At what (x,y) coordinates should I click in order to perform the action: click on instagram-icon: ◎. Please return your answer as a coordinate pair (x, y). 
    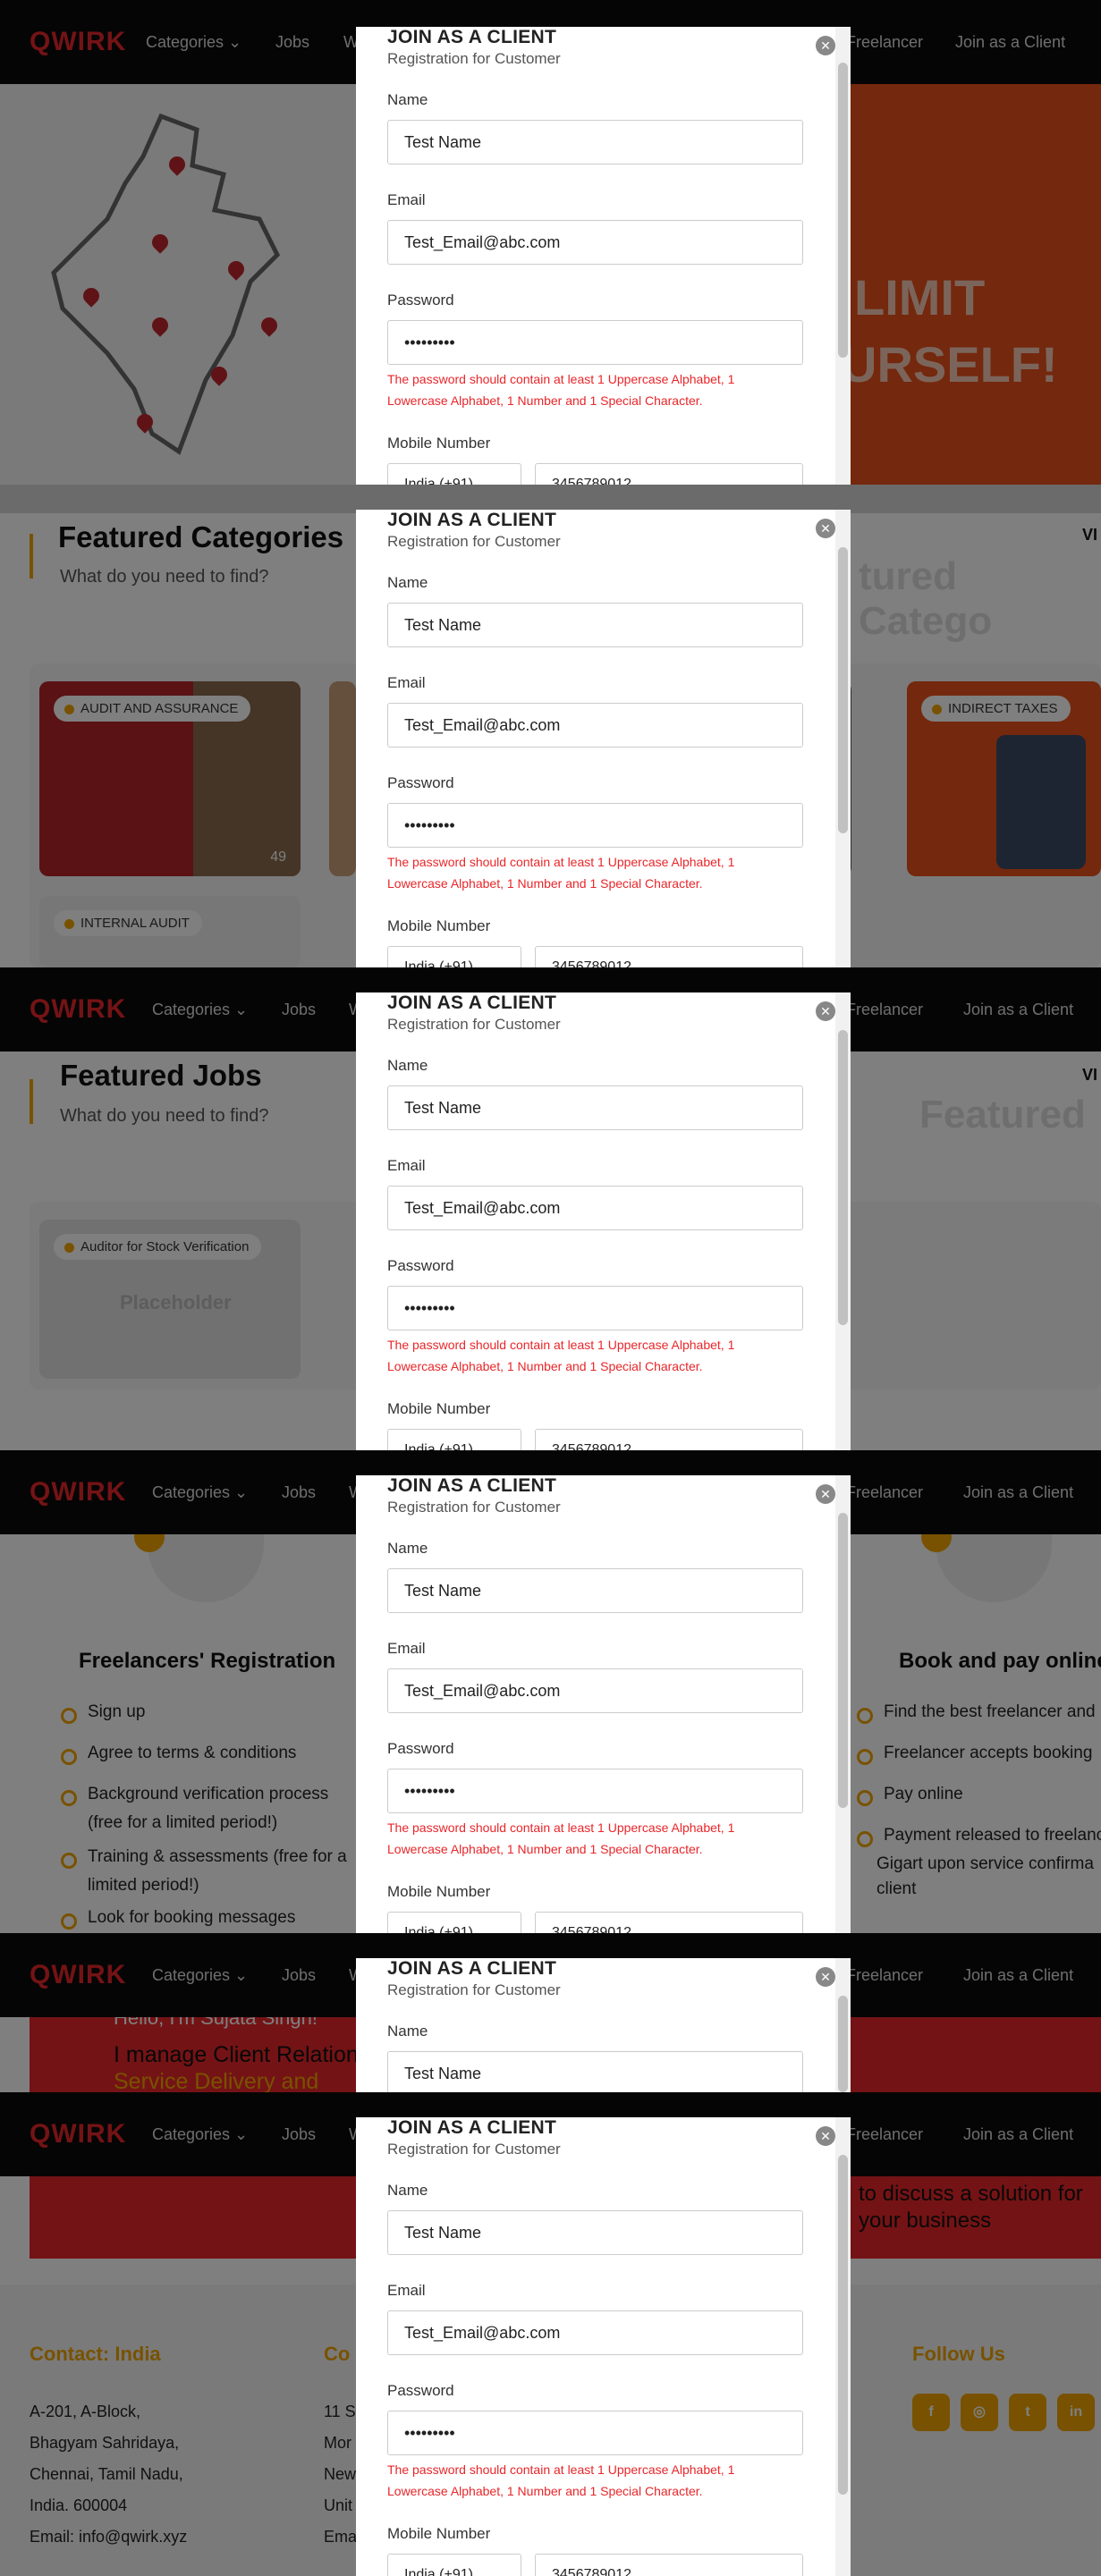
    Looking at the image, I should click on (980, 2412).